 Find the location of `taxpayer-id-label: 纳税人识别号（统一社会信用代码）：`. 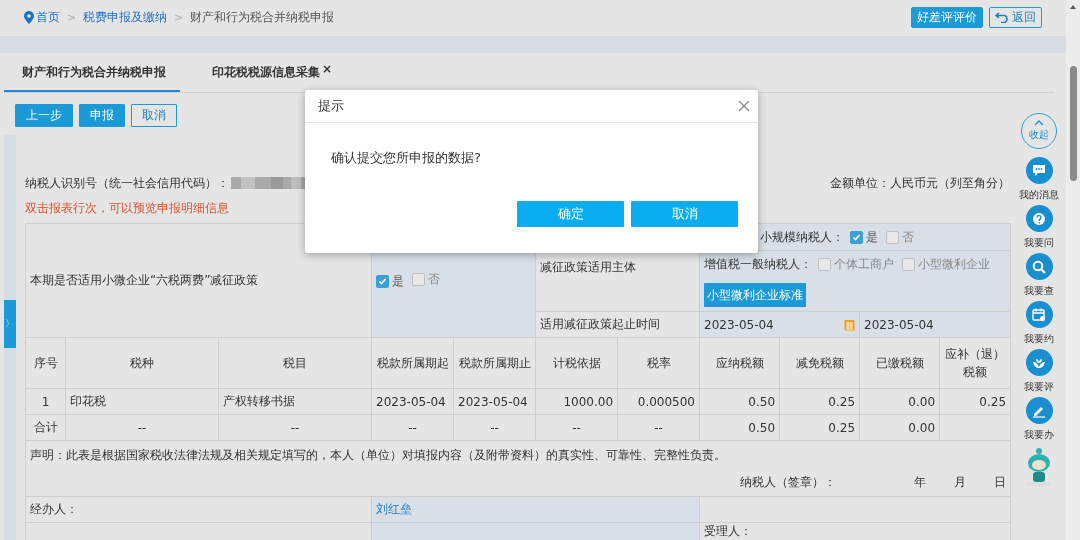

taxpayer-id-label: 纳税人识别号（统一社会信用代码）： is located at coordinates (127, 183).